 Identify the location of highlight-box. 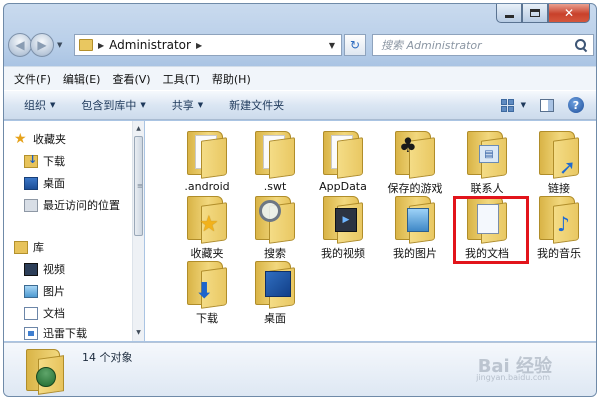
(491, 230).